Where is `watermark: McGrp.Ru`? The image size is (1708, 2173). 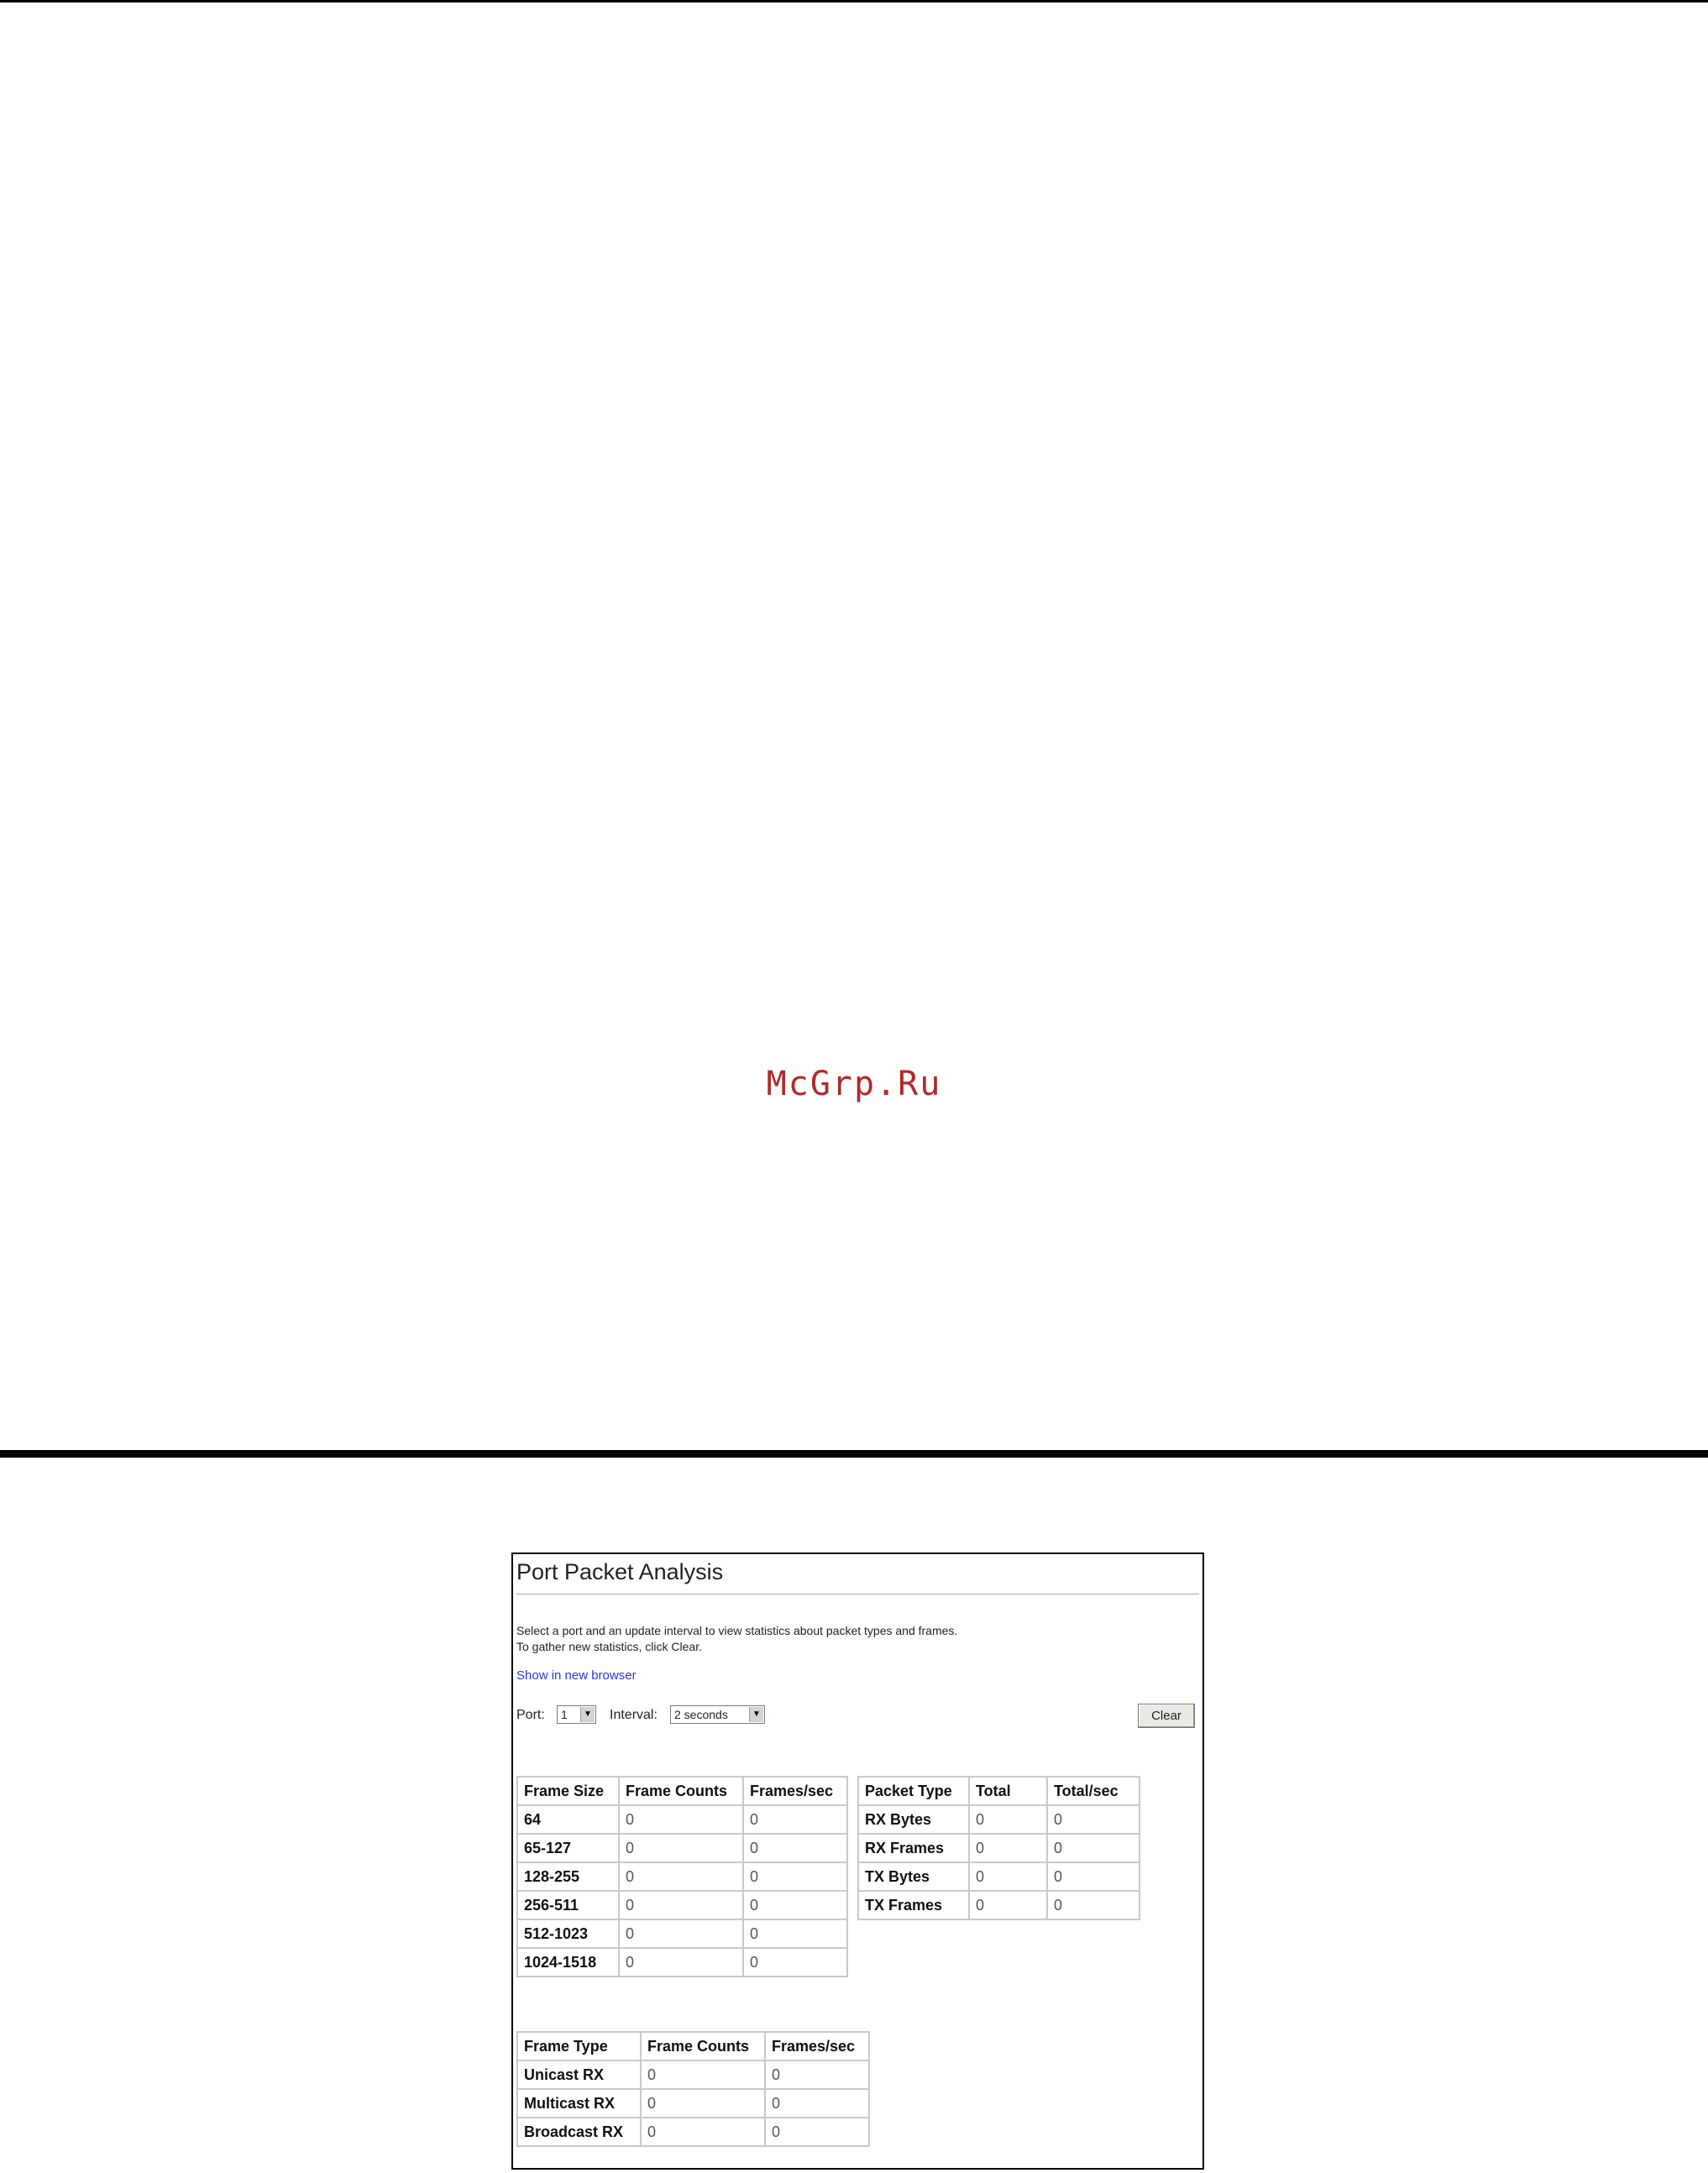 watermark: McGrp.Ru is located at coordinates (854, 1084).